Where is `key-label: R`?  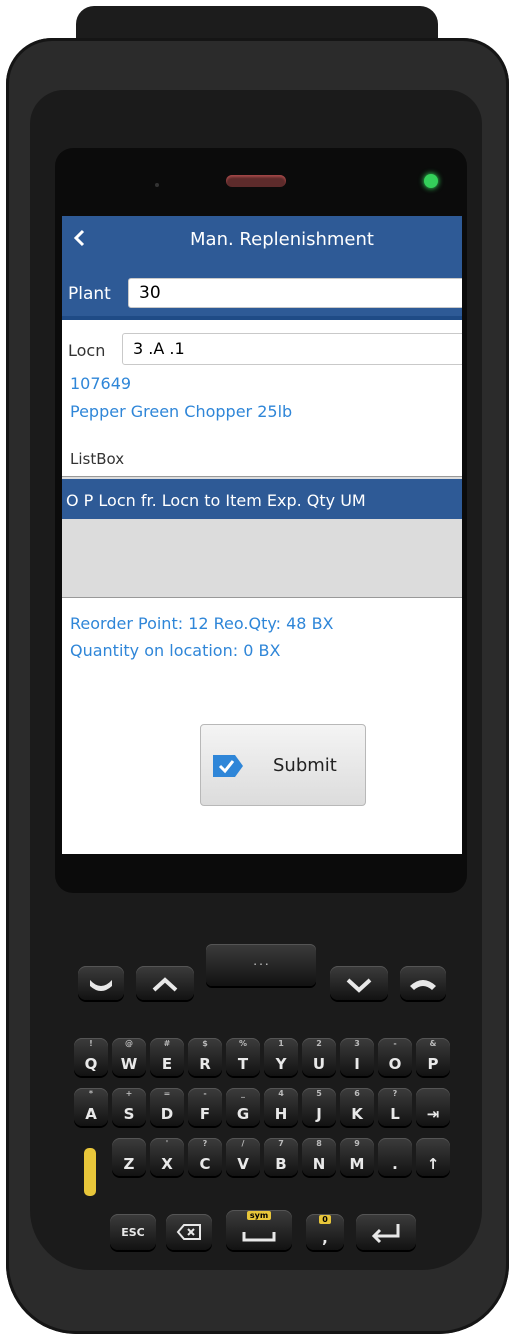 key-label: R is located at coordinates (205, 1064).